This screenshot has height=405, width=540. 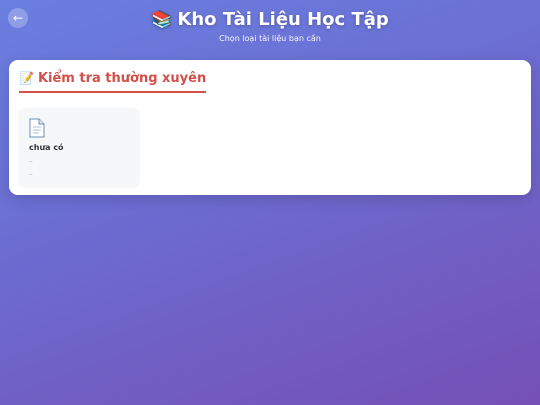 I want to click on books-icon: 📚, so click(x=162, y=20).